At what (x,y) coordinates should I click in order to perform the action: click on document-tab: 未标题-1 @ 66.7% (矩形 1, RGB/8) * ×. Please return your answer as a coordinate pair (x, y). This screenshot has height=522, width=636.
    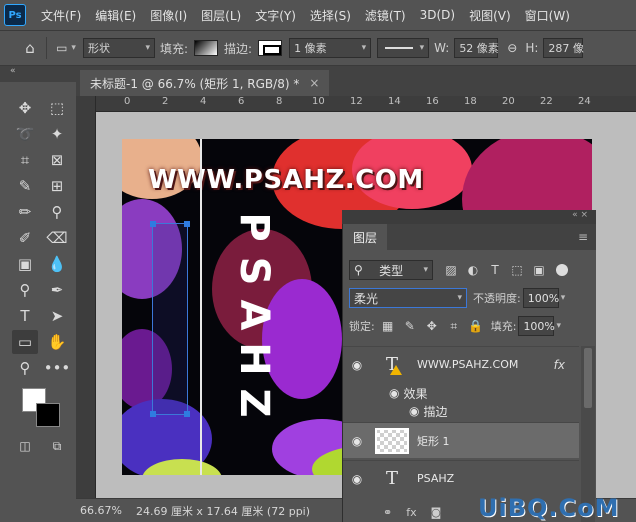
    Looking at the image, I should click on (205, 83).